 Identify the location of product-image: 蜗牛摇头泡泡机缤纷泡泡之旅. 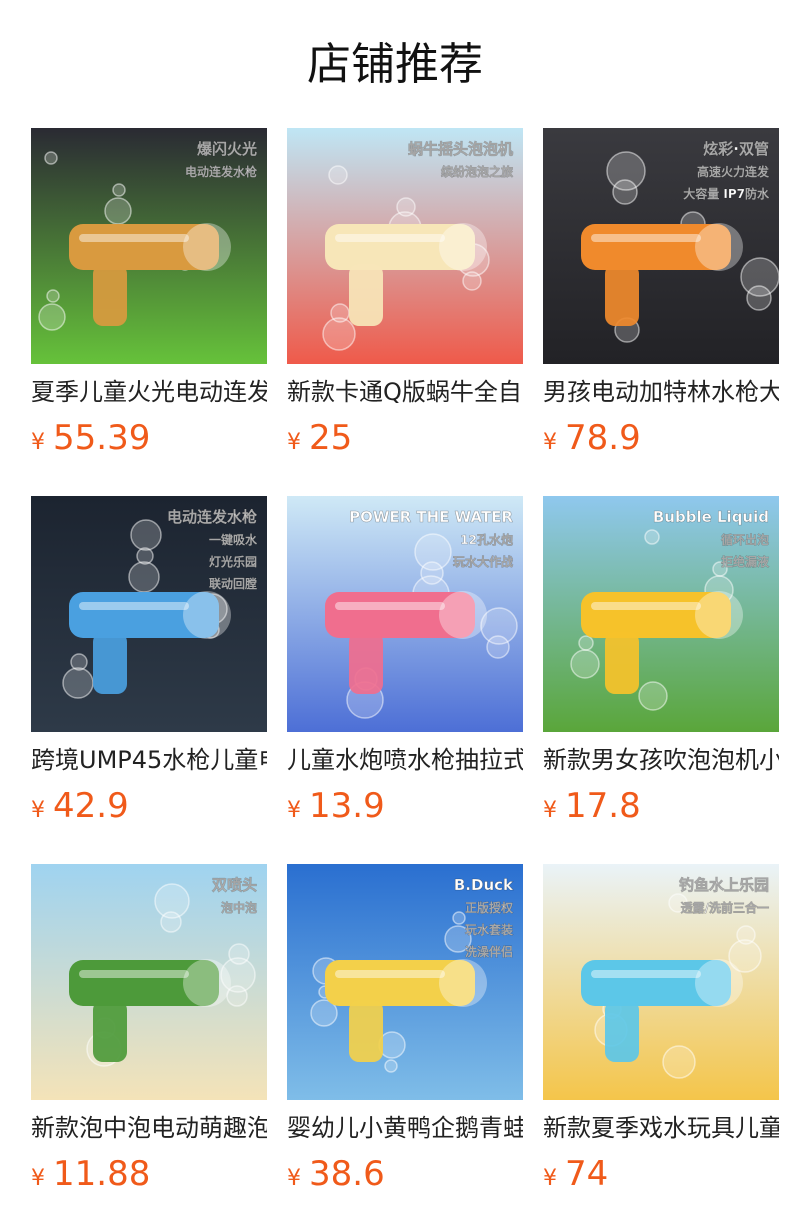
(405, 246).